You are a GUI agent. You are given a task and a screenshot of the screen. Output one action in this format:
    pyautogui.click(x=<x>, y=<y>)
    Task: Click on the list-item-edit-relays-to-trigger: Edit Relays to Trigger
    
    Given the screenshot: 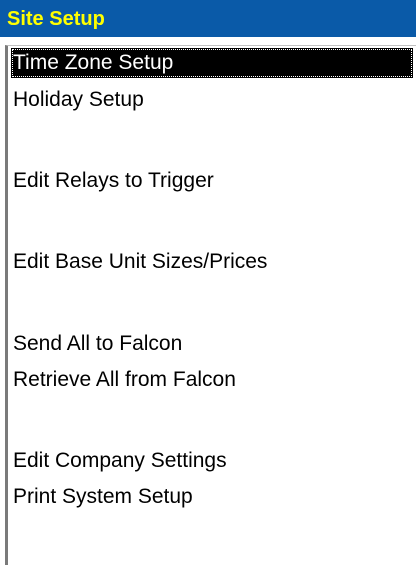 What is the action you would take?
    pyautogui.click(x=212, y=181)
    